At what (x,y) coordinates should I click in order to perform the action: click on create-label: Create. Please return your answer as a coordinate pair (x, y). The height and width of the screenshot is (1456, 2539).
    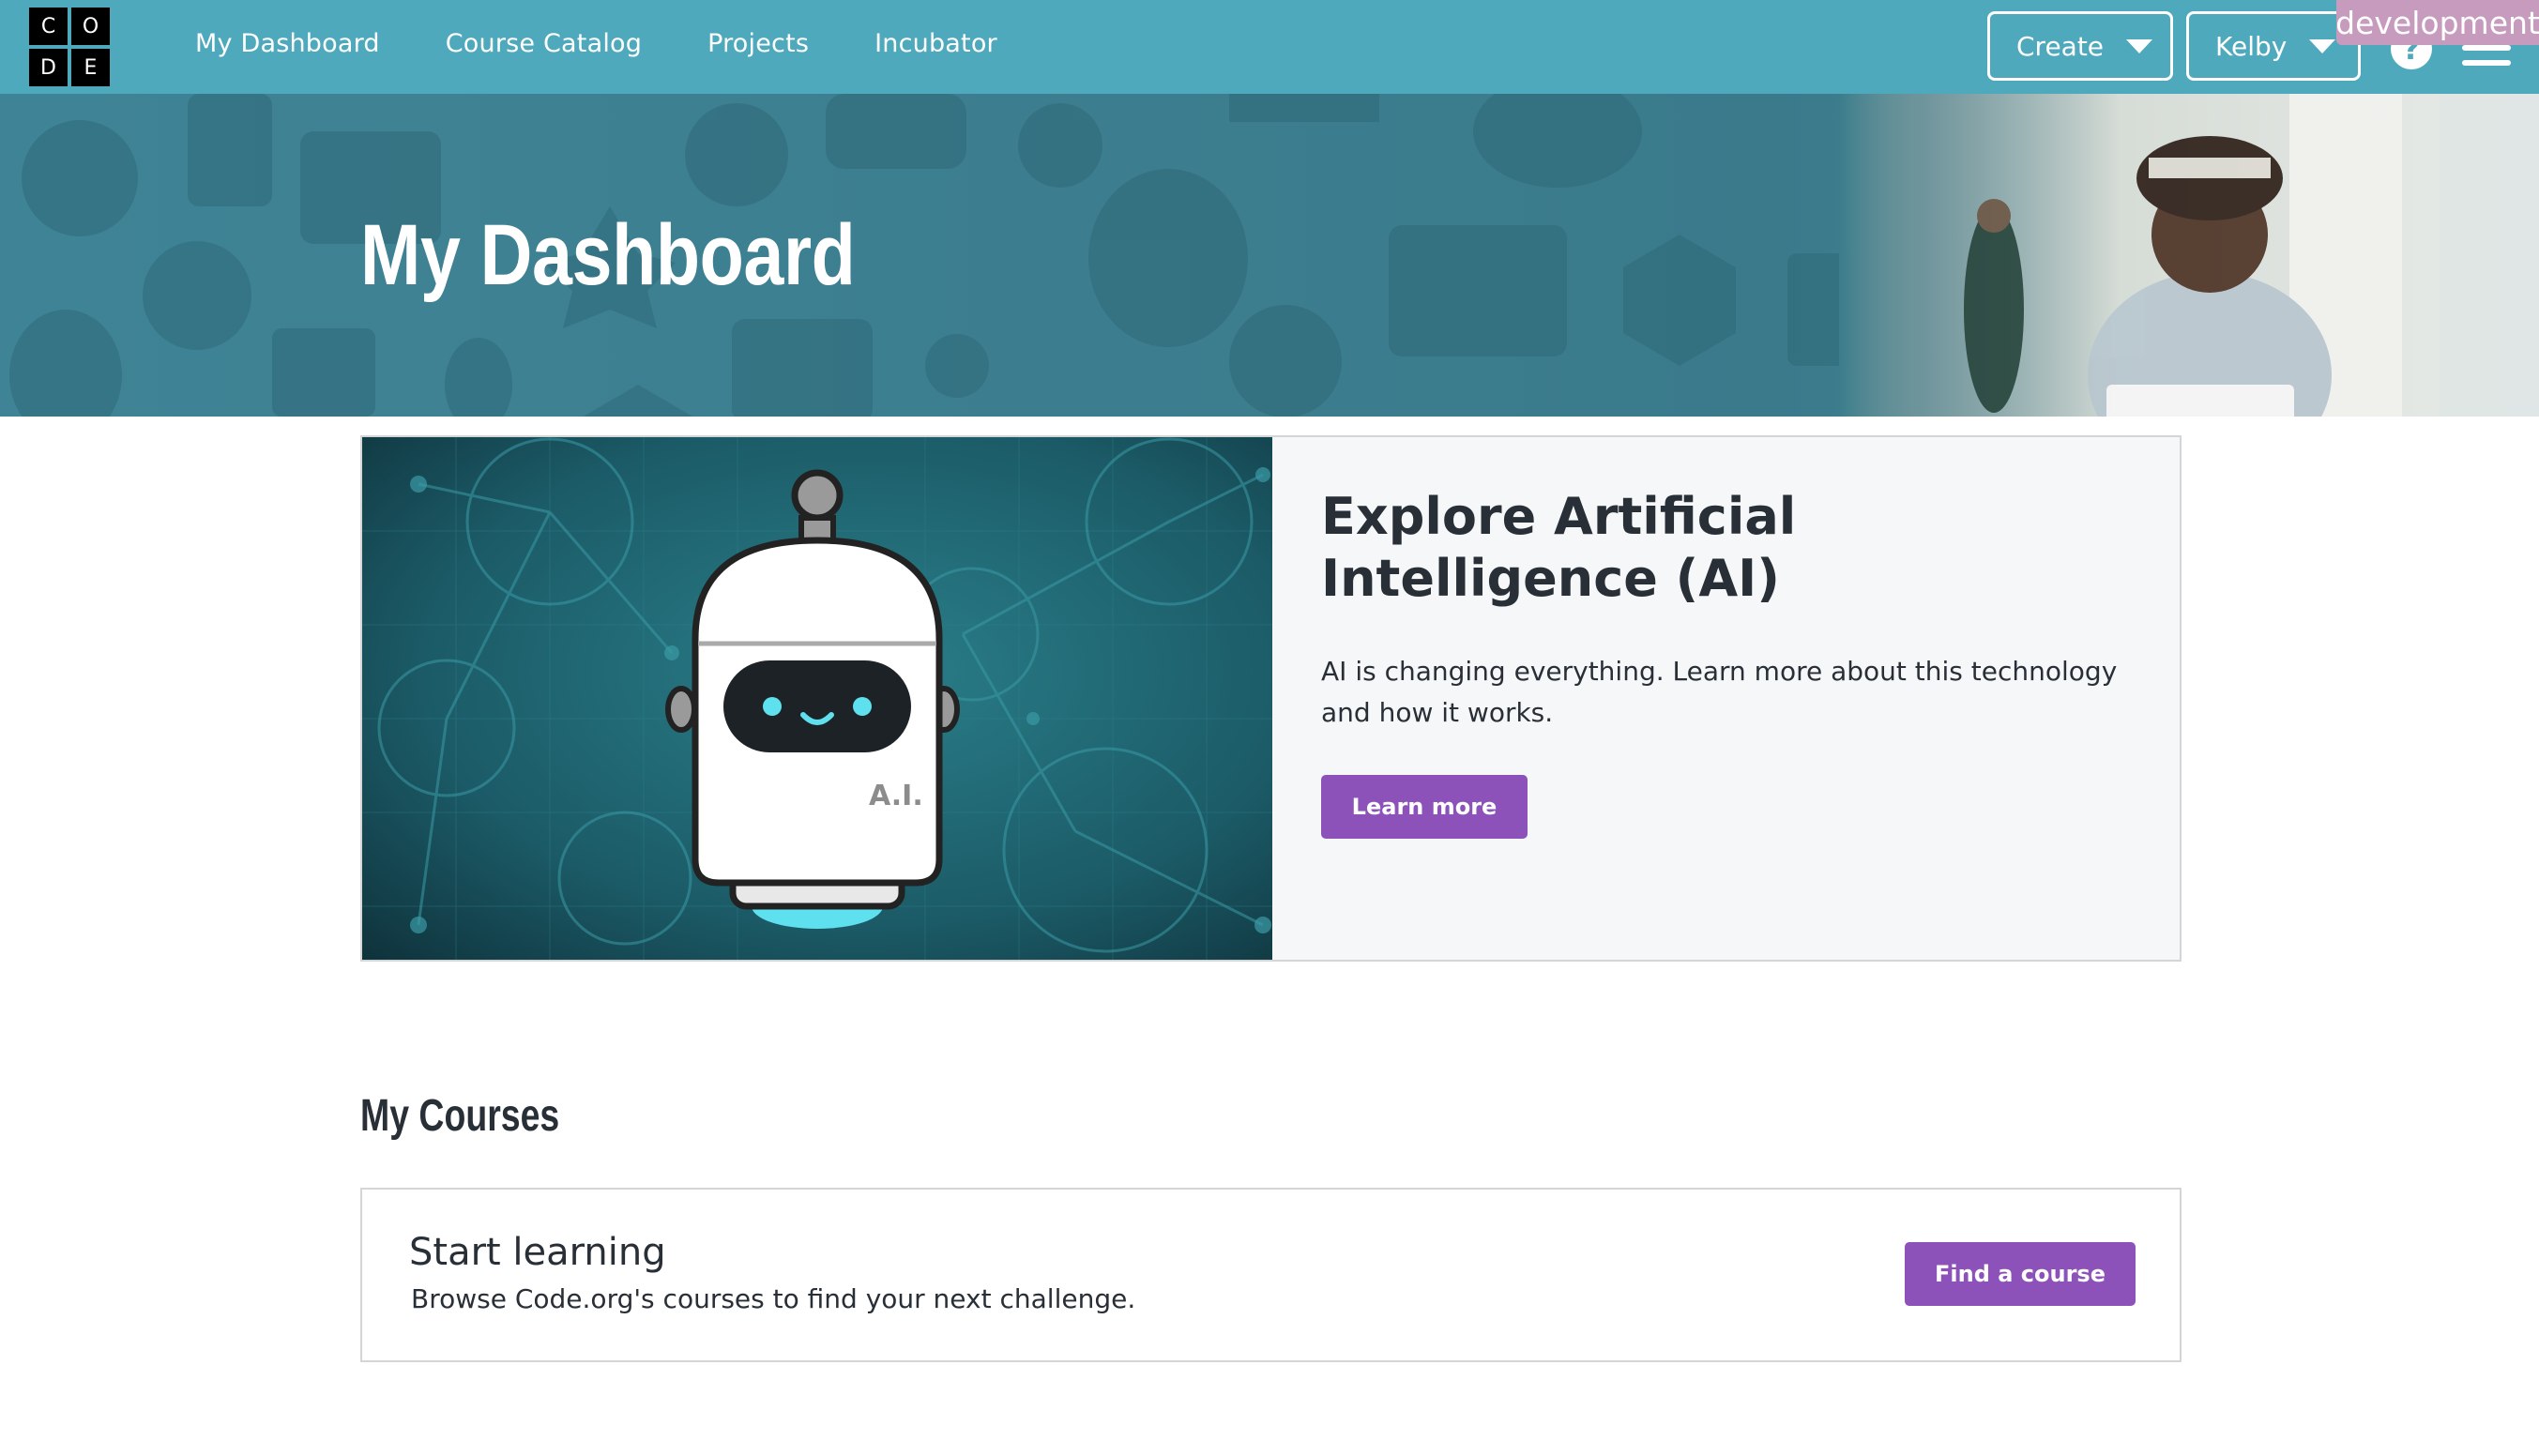
    Looking at the image, I should click on (2060, 46).